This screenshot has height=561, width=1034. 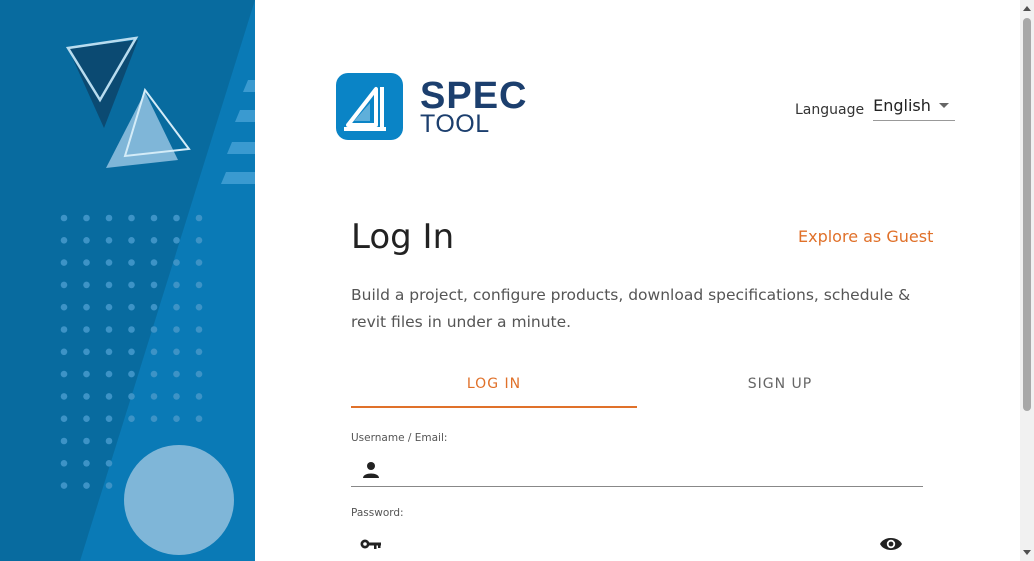 I want to click on password-label: Password:, so click(x=377, y=513).